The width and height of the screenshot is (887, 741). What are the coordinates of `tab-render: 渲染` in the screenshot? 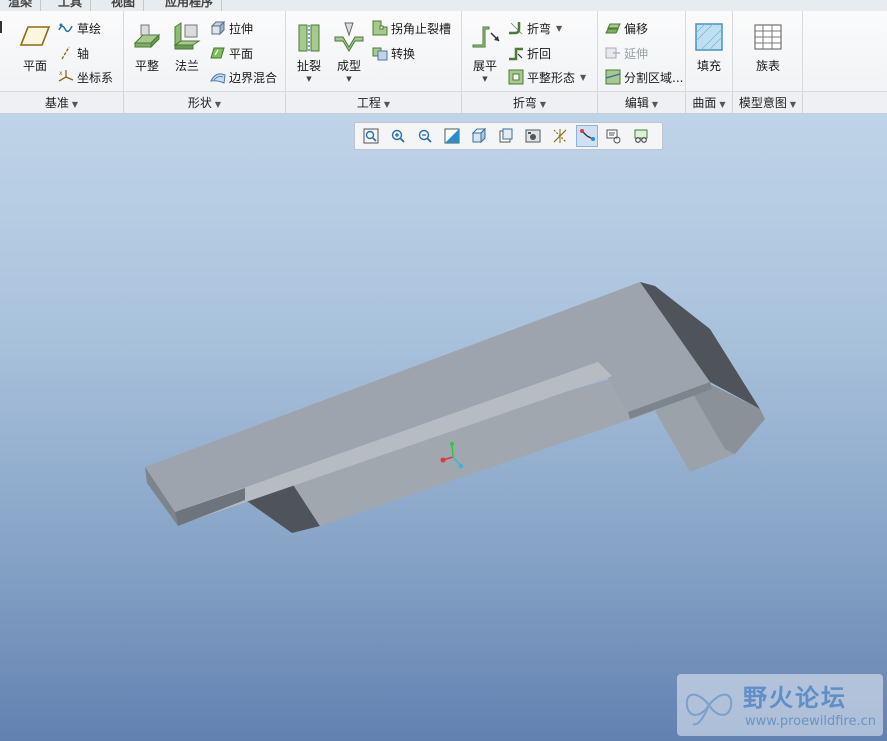 It's located at (21, 5).